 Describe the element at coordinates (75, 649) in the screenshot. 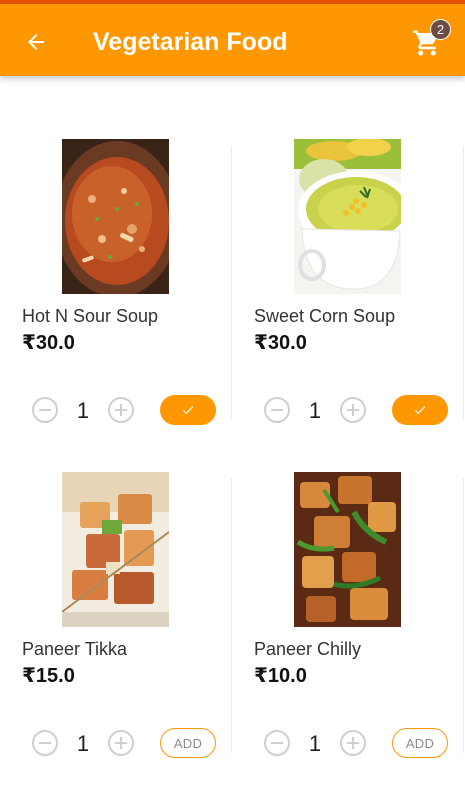

I see `food-name: Paneer Tikka` at that location.